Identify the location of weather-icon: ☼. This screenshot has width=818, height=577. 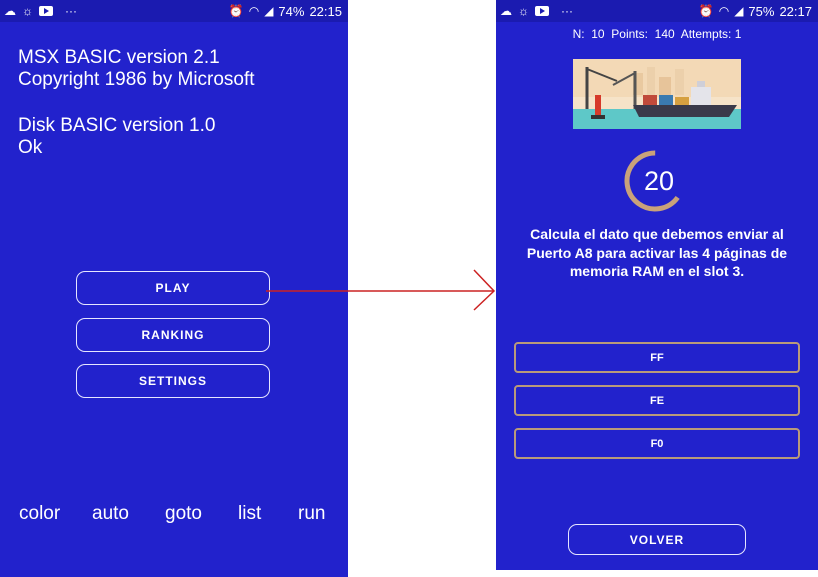
(523, 11).